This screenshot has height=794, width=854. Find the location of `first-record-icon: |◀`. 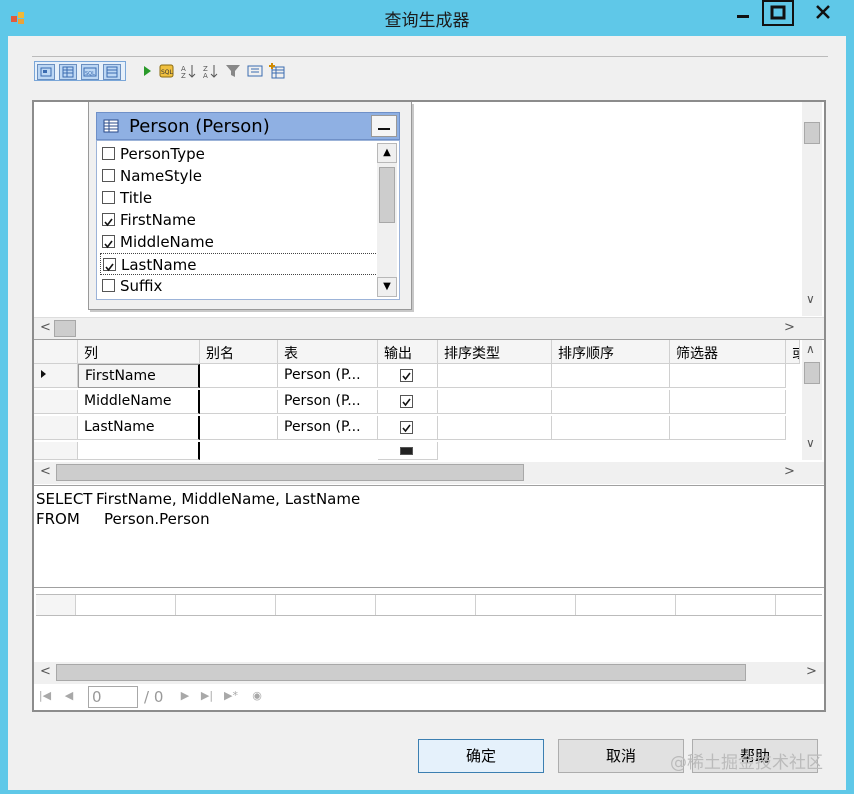

first-record-icon: |◀ is located at coordinates (45, 697).